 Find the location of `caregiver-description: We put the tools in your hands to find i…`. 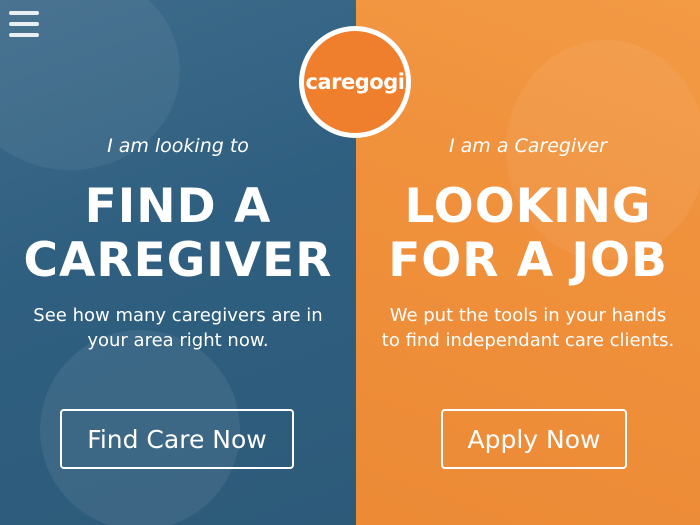

caregiver-description: We put the tools in your hands to find i… is located at coordinates (528, 328).